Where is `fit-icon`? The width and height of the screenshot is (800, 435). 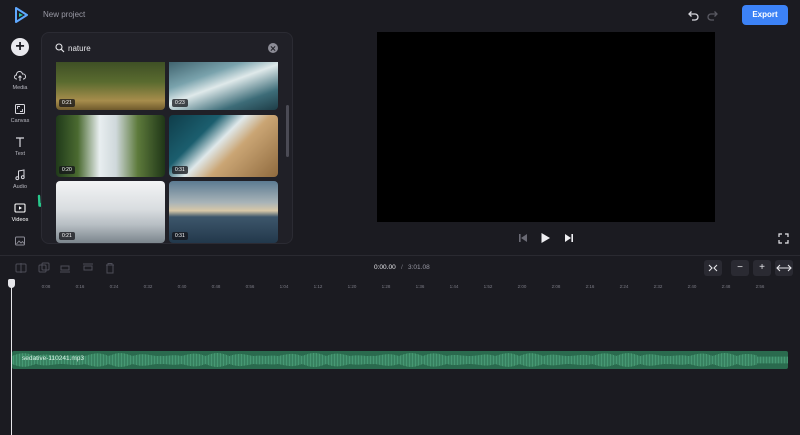
fit-icon is located at coordinates (713, 268).